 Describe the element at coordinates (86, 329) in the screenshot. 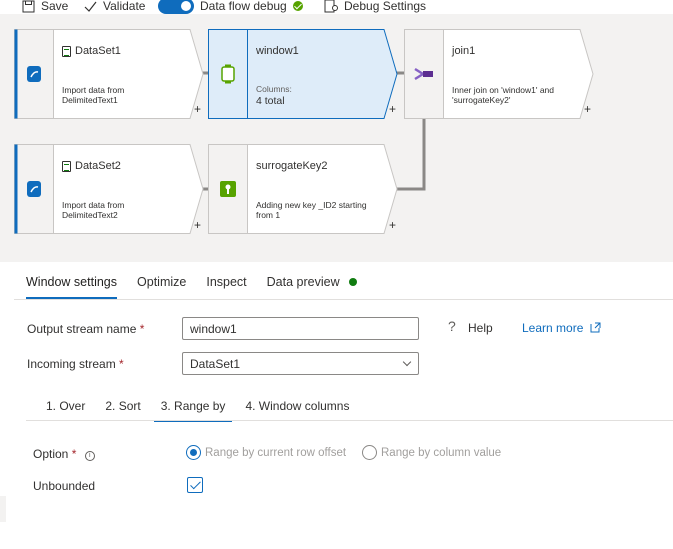

I see `output-stream-name-label: Output stream name *` at that location.